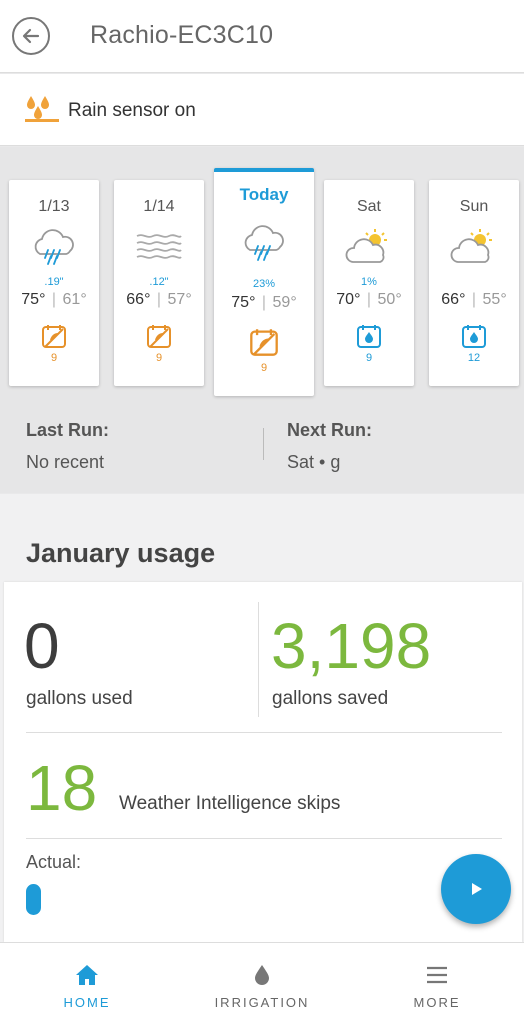  I want to click on nav-label: HOME, so click(87, 1002).